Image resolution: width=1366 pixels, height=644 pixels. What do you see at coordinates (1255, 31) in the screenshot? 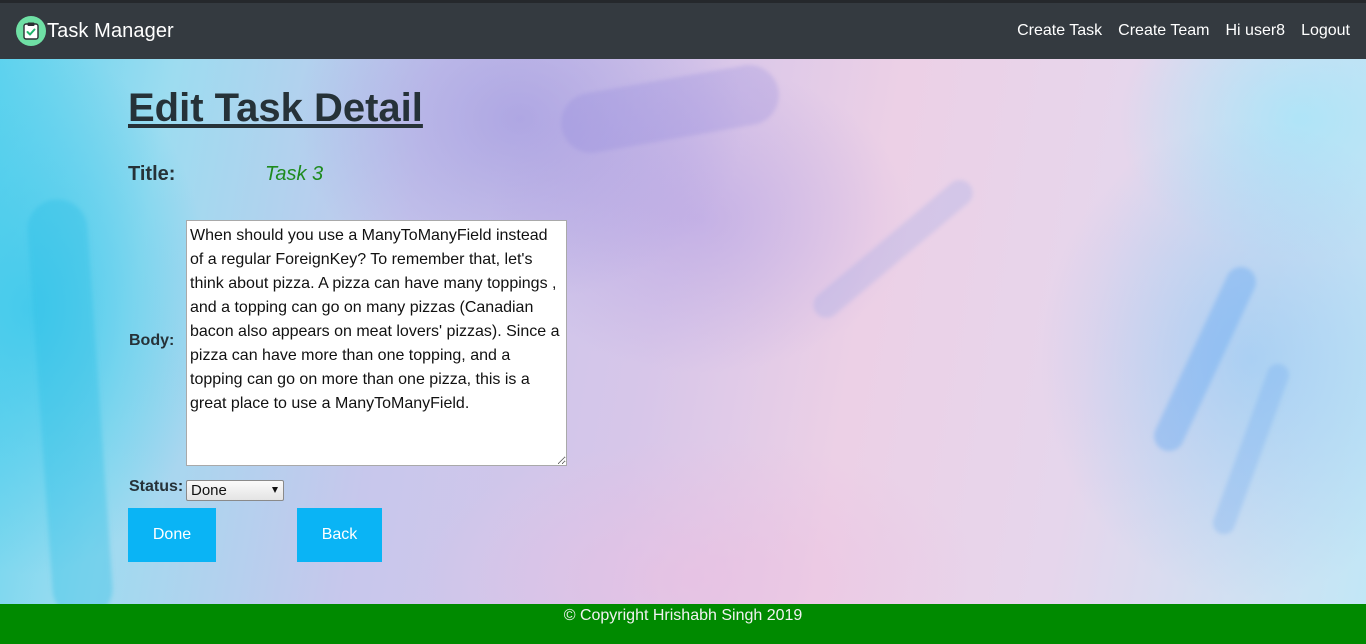
I see `user-greeting-link: Hi user8` at bounding box center [1255, 31].